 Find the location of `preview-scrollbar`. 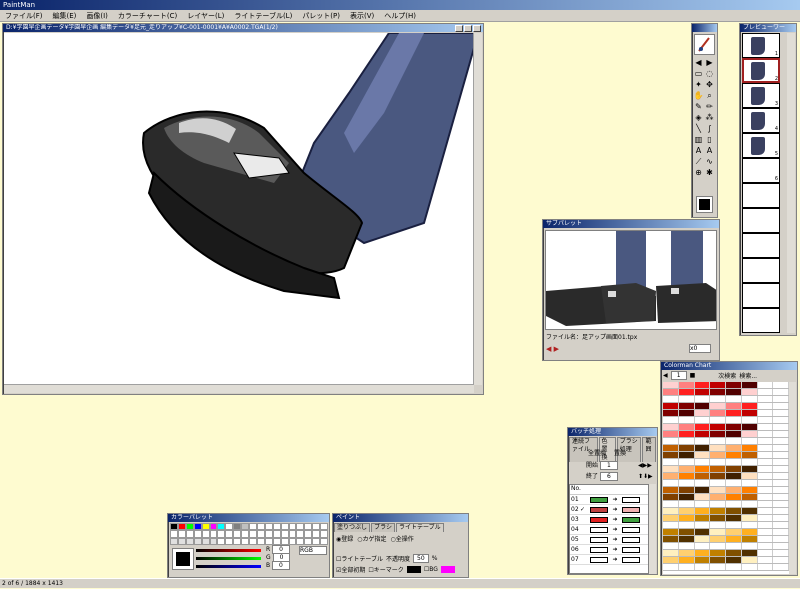

preview-scrollbar is located at coordinates (791, 183).